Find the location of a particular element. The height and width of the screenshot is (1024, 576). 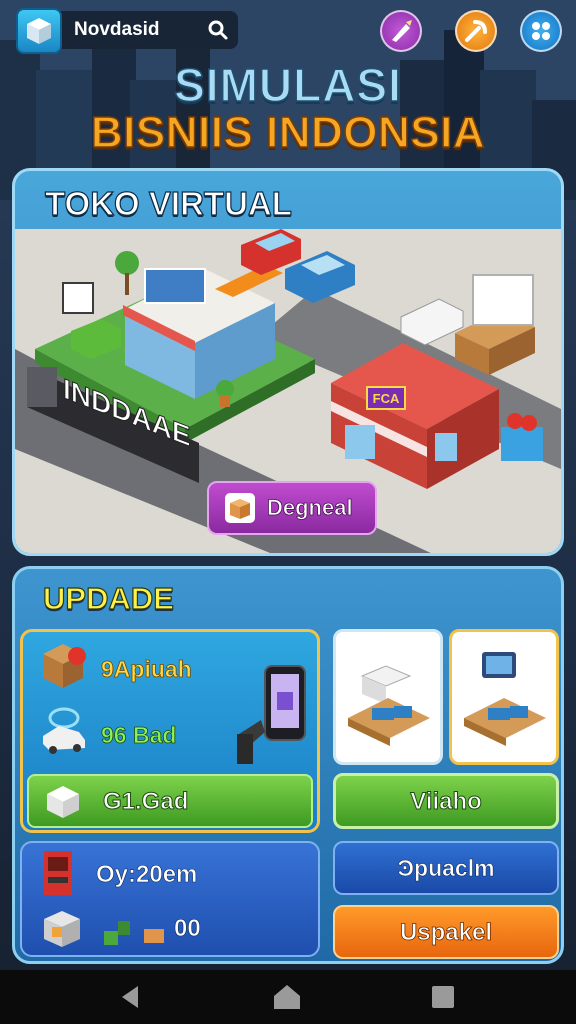

stat-vehicles: 96 Bad is located at coordinates (139, 735).